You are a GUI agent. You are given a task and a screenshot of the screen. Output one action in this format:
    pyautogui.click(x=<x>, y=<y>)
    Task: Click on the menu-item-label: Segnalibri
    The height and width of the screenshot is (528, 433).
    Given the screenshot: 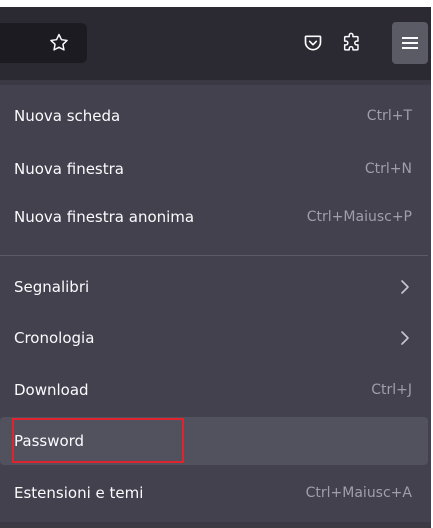 What is the action you would take?
    pyautogui.click(x=52, y=287)
    